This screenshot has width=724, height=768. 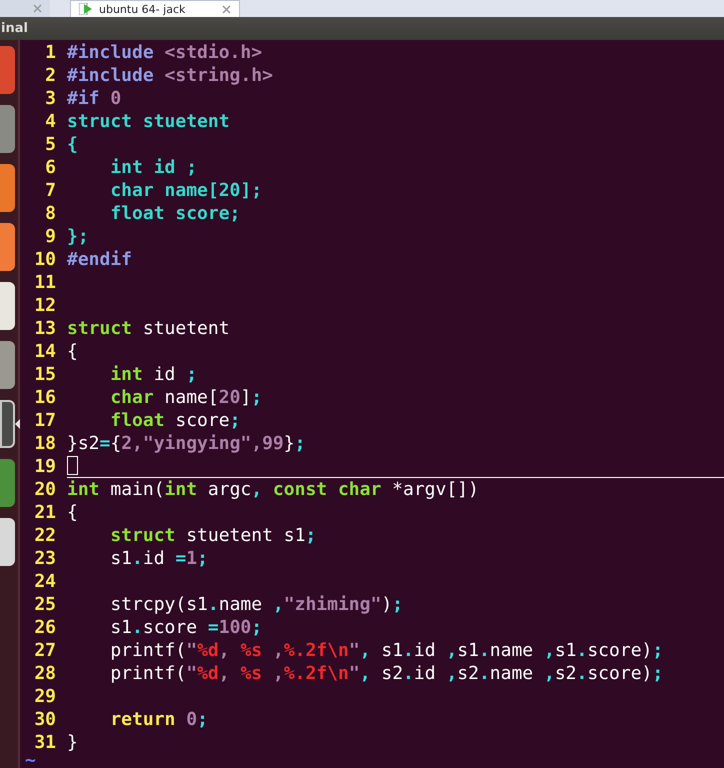 I want to click on active-indicator, so click(x=17, y=424).